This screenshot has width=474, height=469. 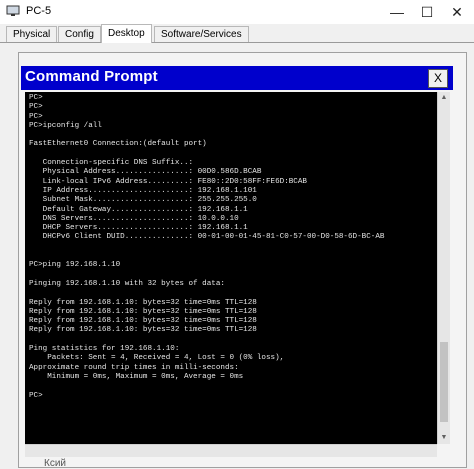 I want to click on tab-software-services: Software/Services, so click(x=201, y=34).